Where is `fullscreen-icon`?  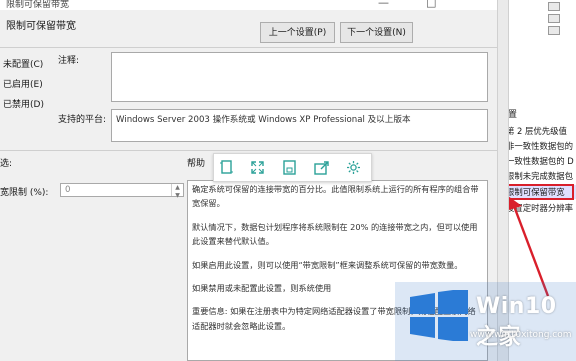 fullscreen-icon is located at coordinates (257, 167).